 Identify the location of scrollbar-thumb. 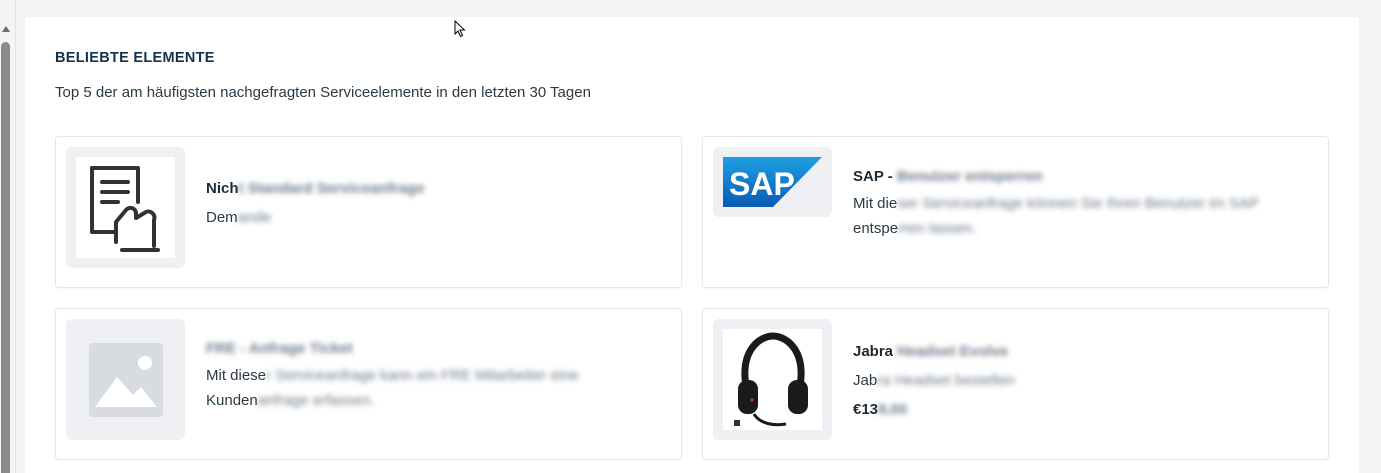
(5, 257).